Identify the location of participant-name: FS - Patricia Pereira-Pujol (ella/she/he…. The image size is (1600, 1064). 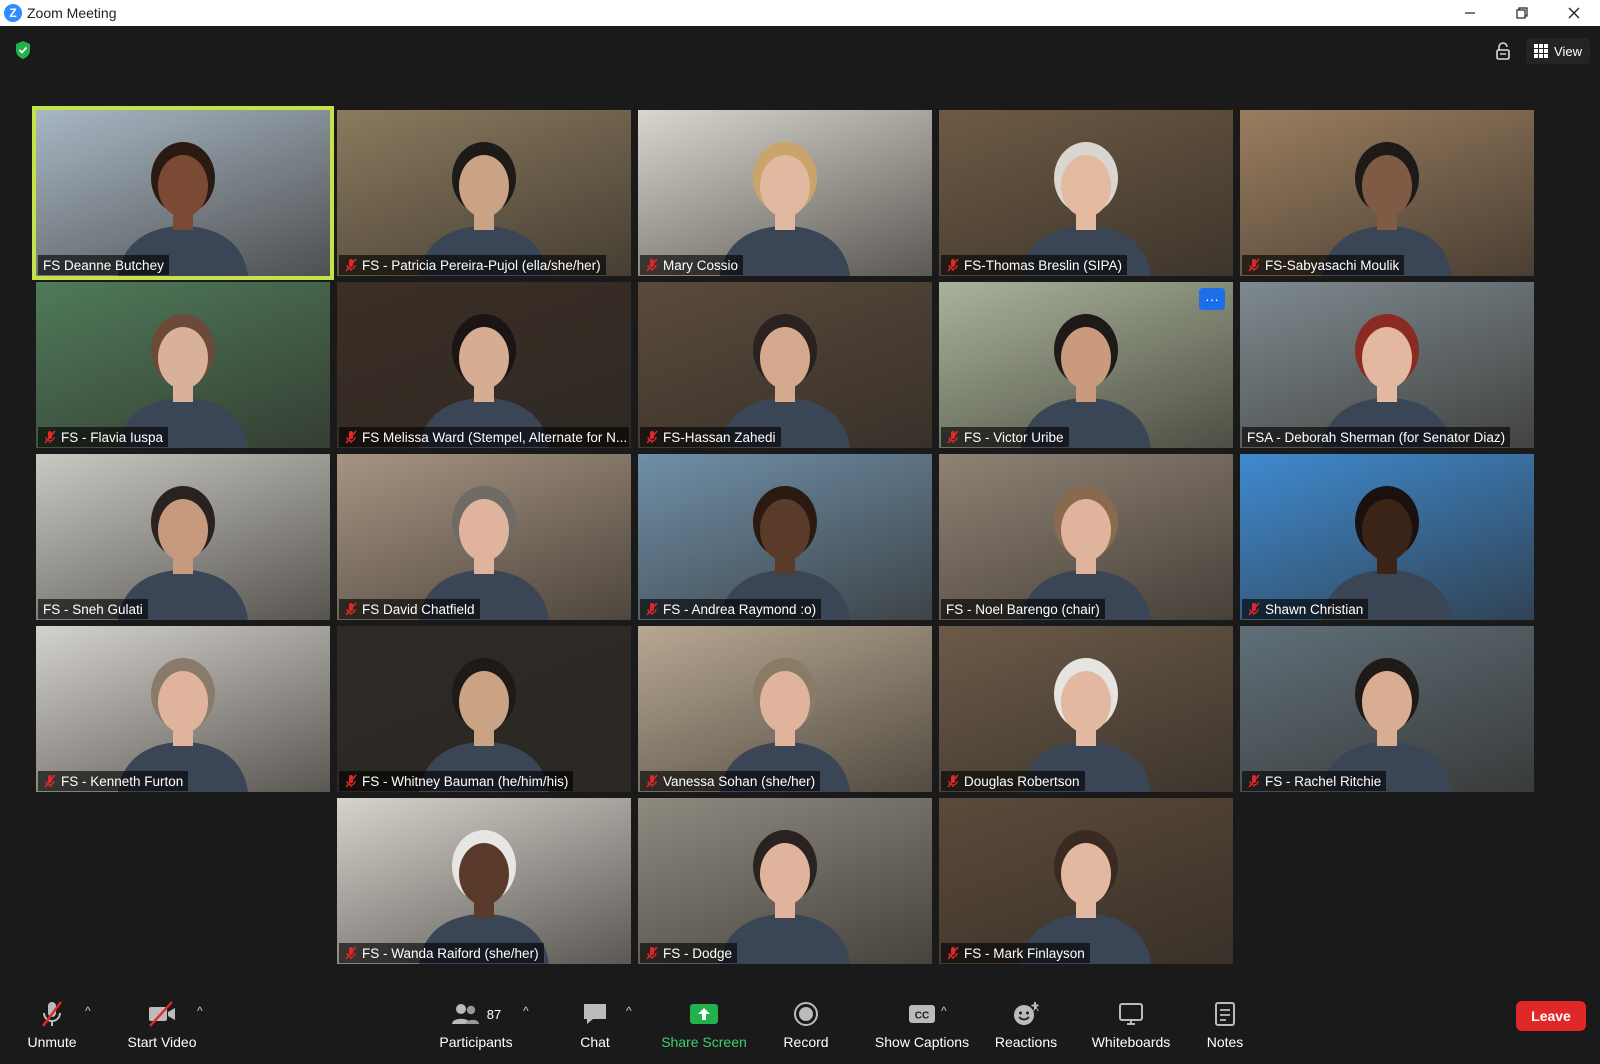
(481, 265).